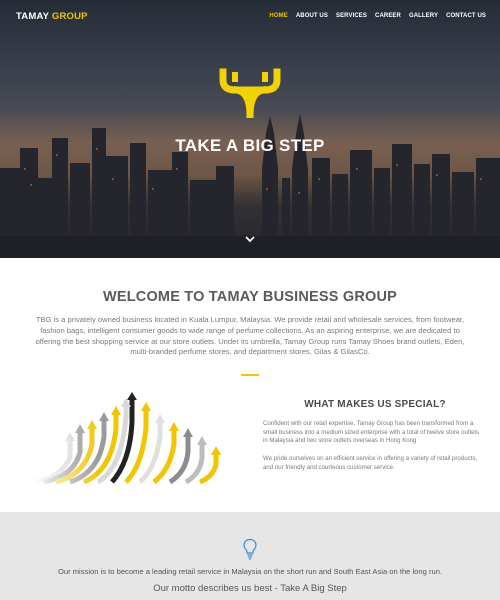 Image resolution: width=500 pixels, height=600 pixels. I want to click on rising-arrows-image, so click(129, 438).